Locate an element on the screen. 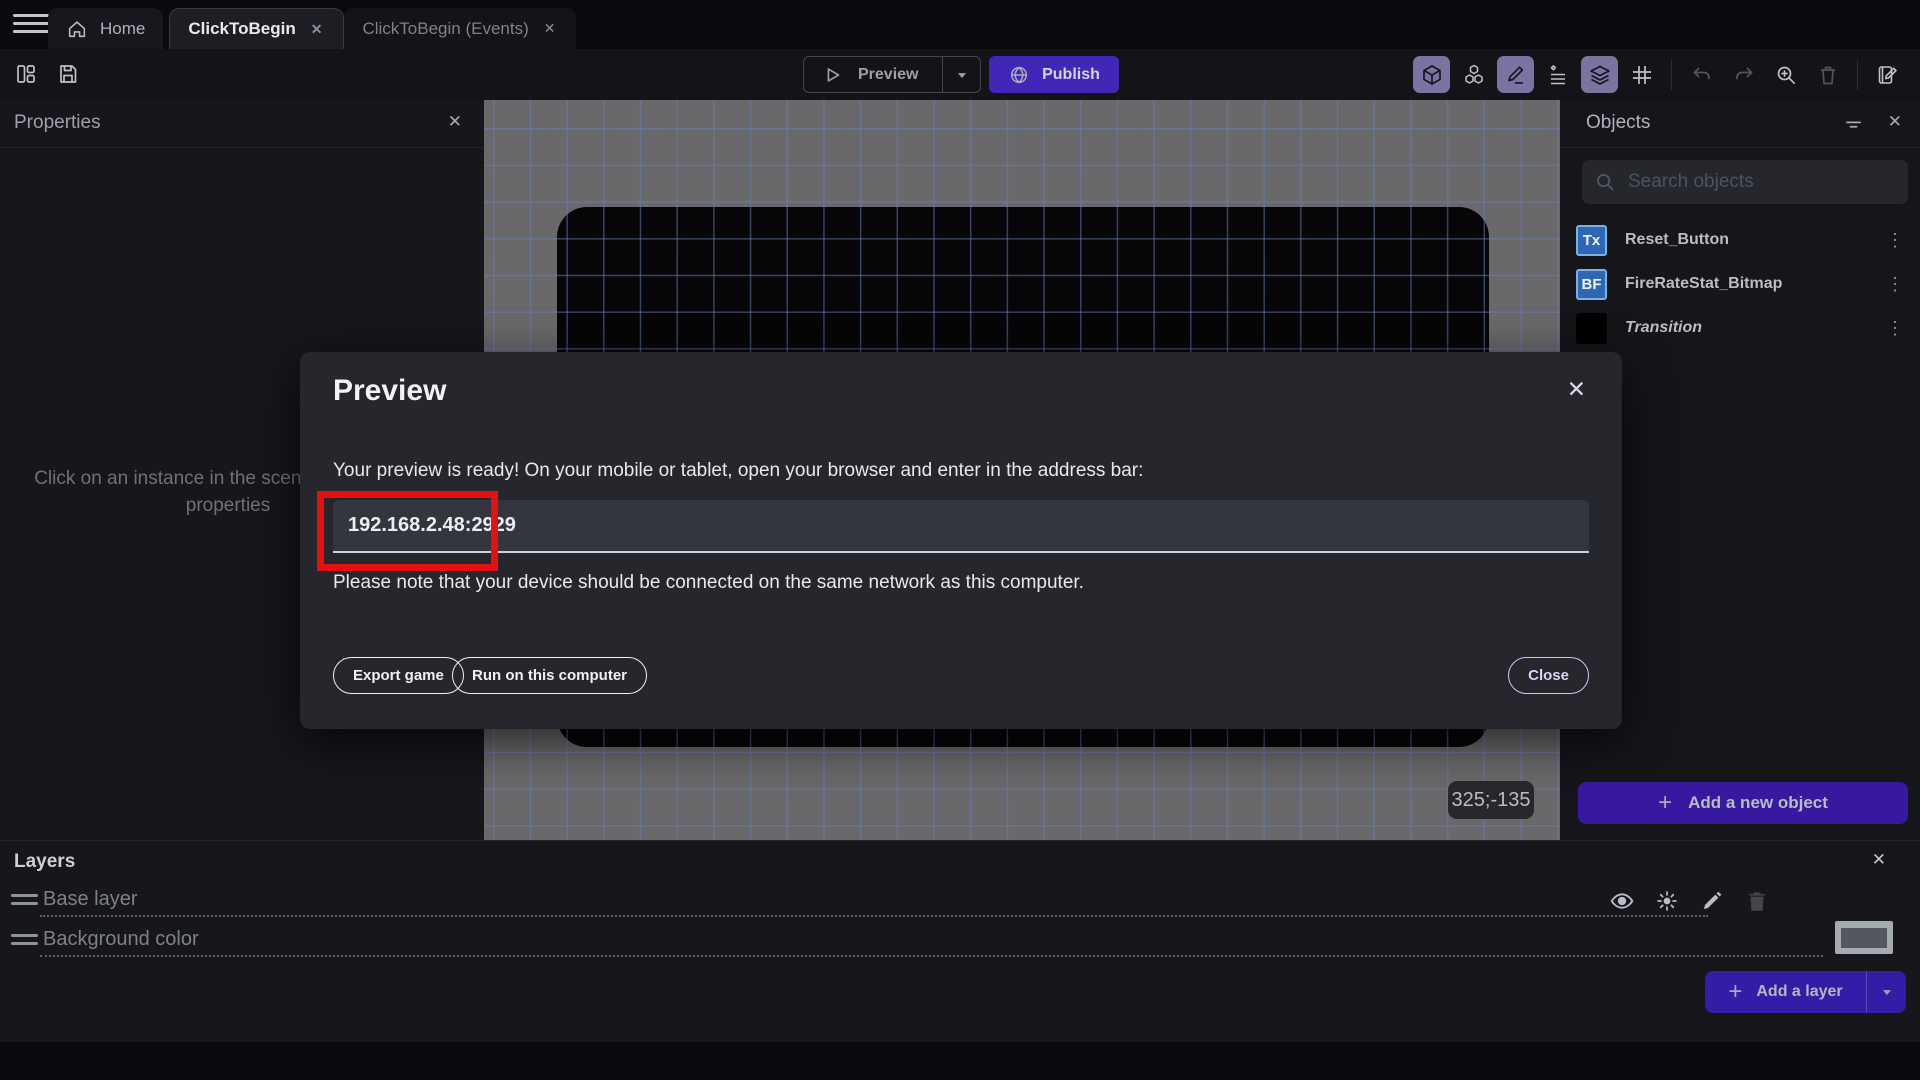  layer-row-background-color: Background color is located at coordinates (960, 940).